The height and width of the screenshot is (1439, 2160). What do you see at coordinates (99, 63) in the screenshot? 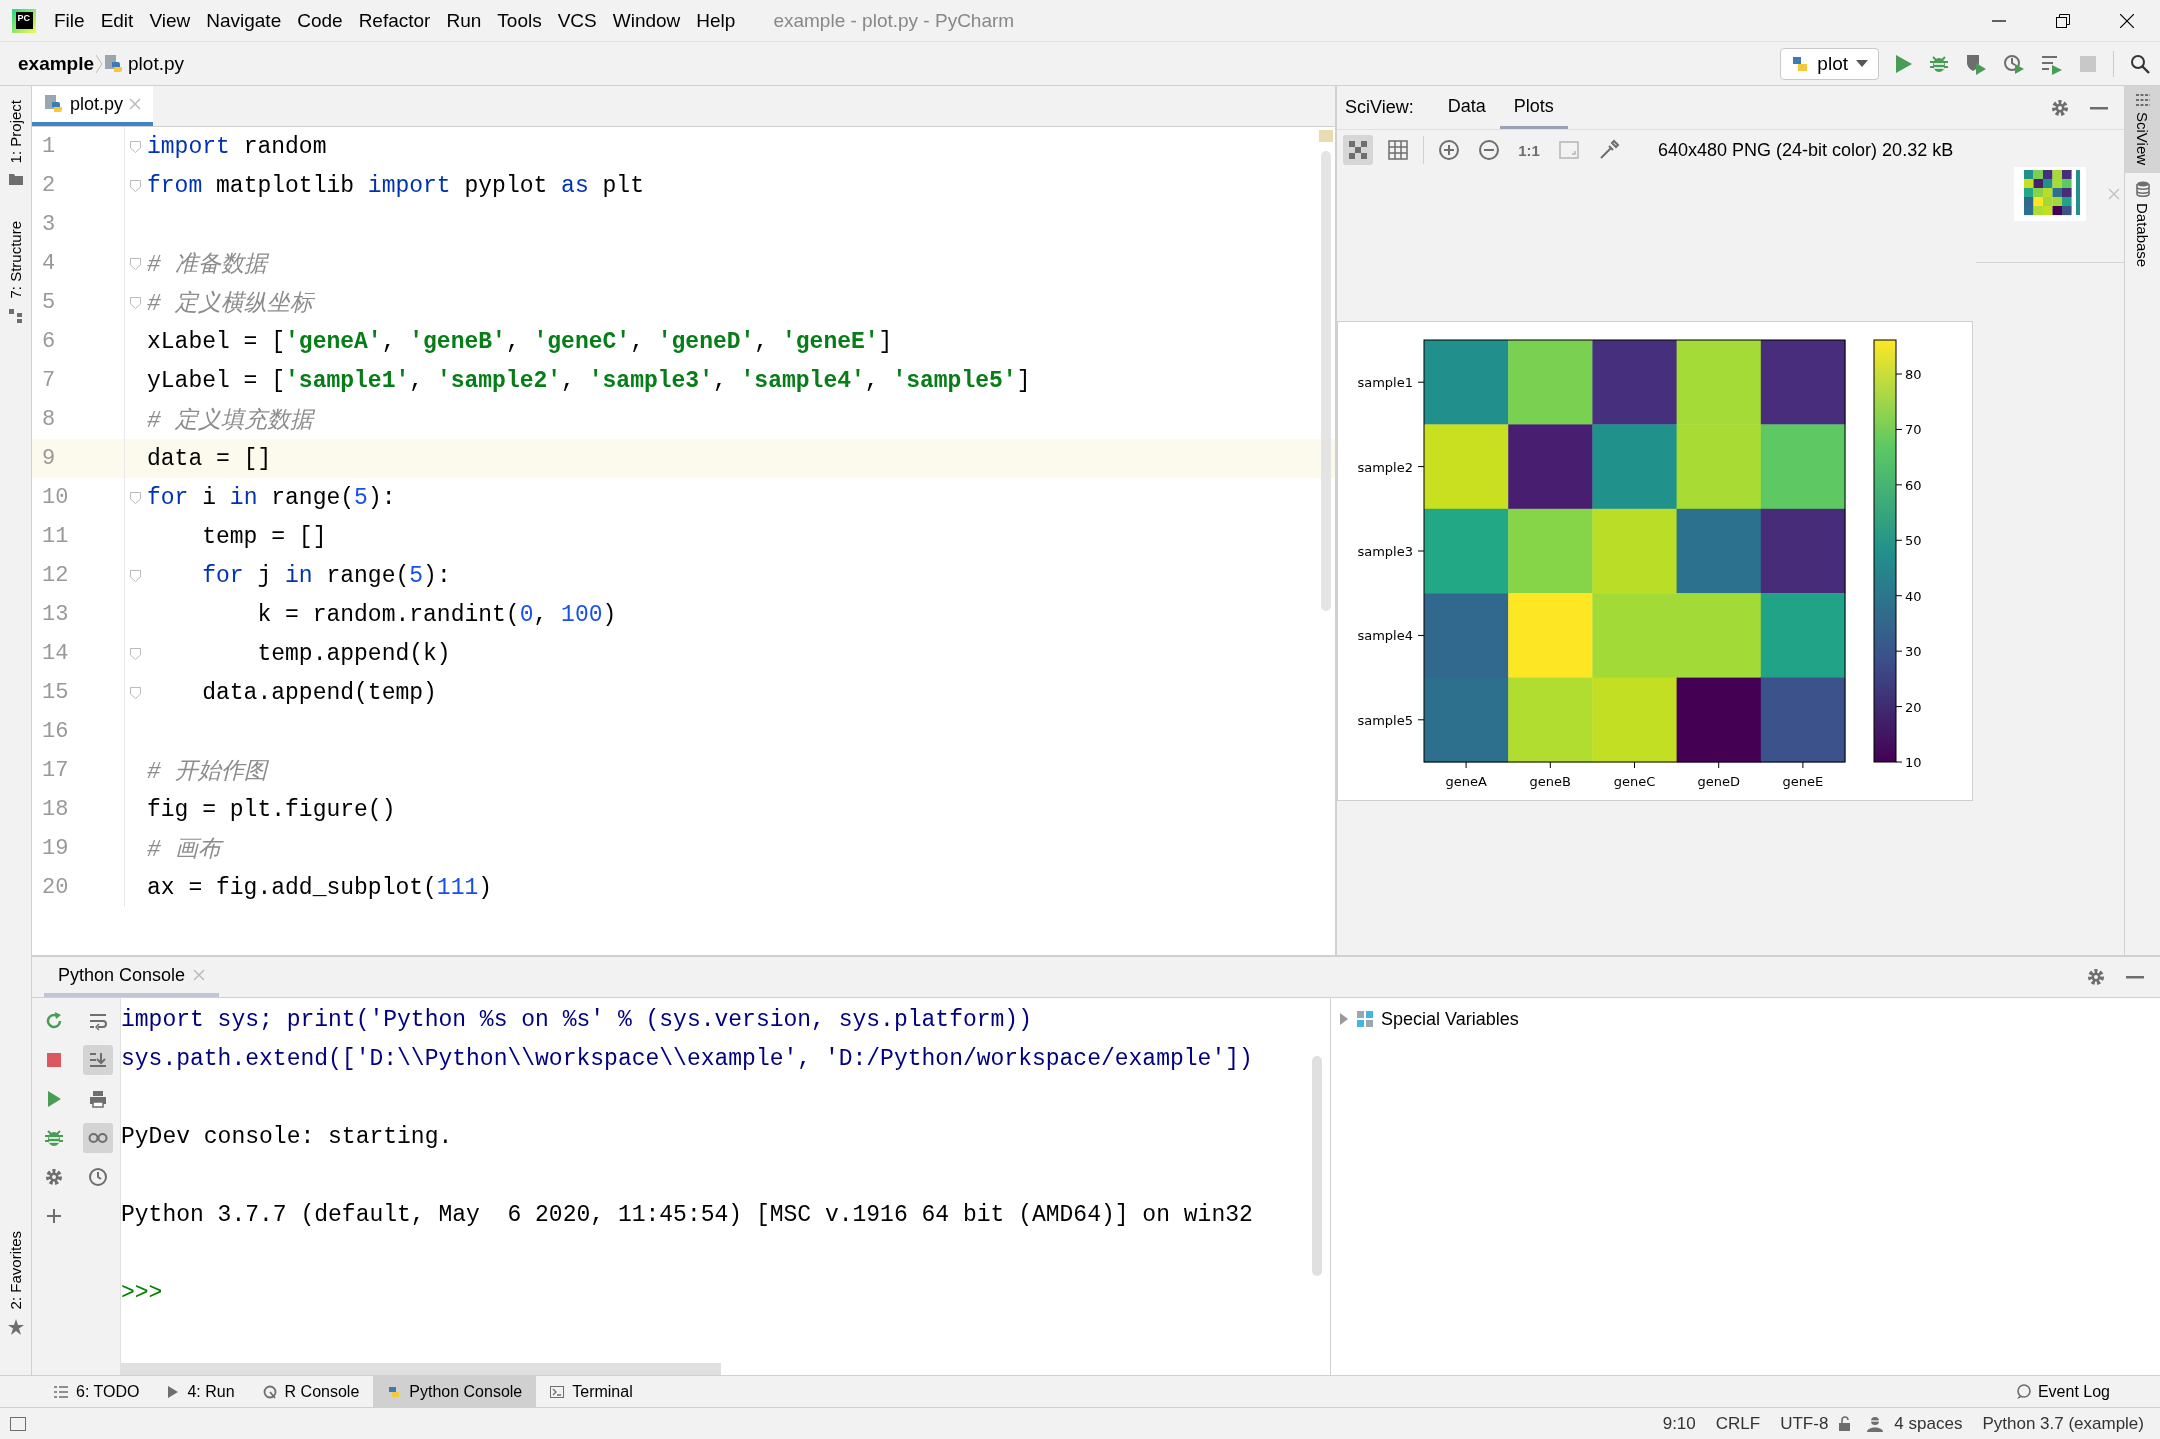
I see `chevron-icon` at bounding box center [99, 63].